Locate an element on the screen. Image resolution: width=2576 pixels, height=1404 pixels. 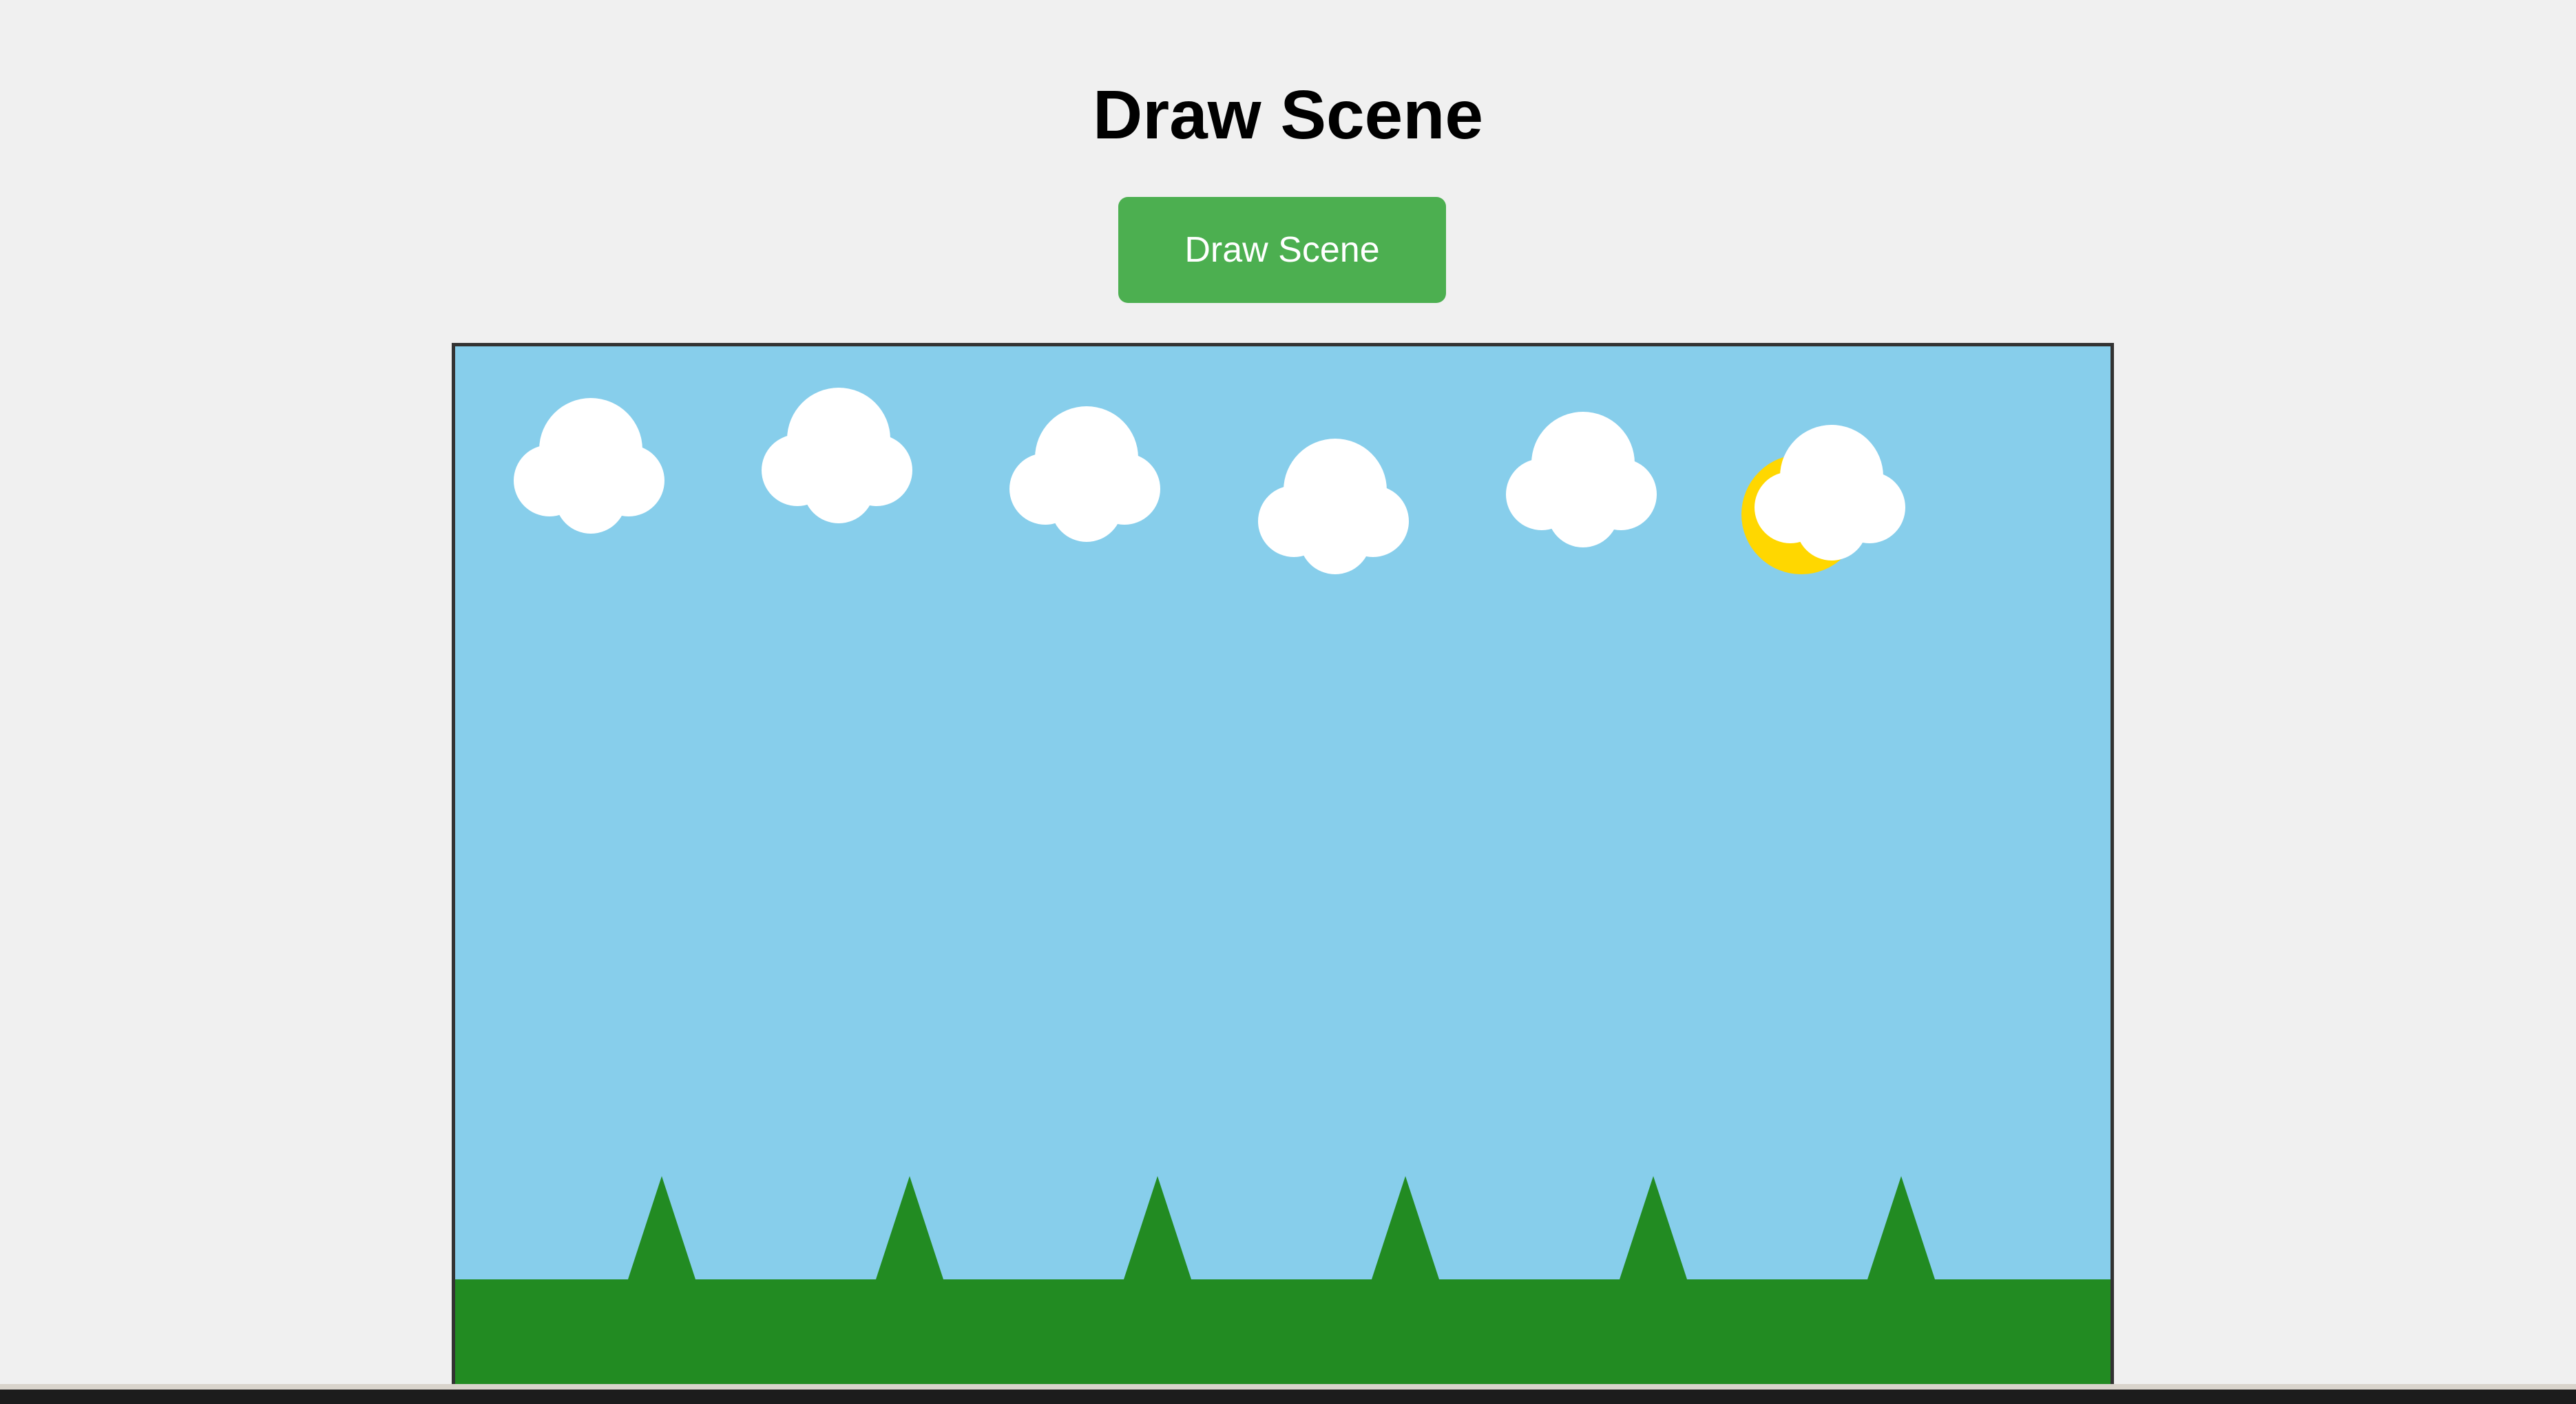
draw-scene-button: Draw Scene is located at coordinates (1282, 250).